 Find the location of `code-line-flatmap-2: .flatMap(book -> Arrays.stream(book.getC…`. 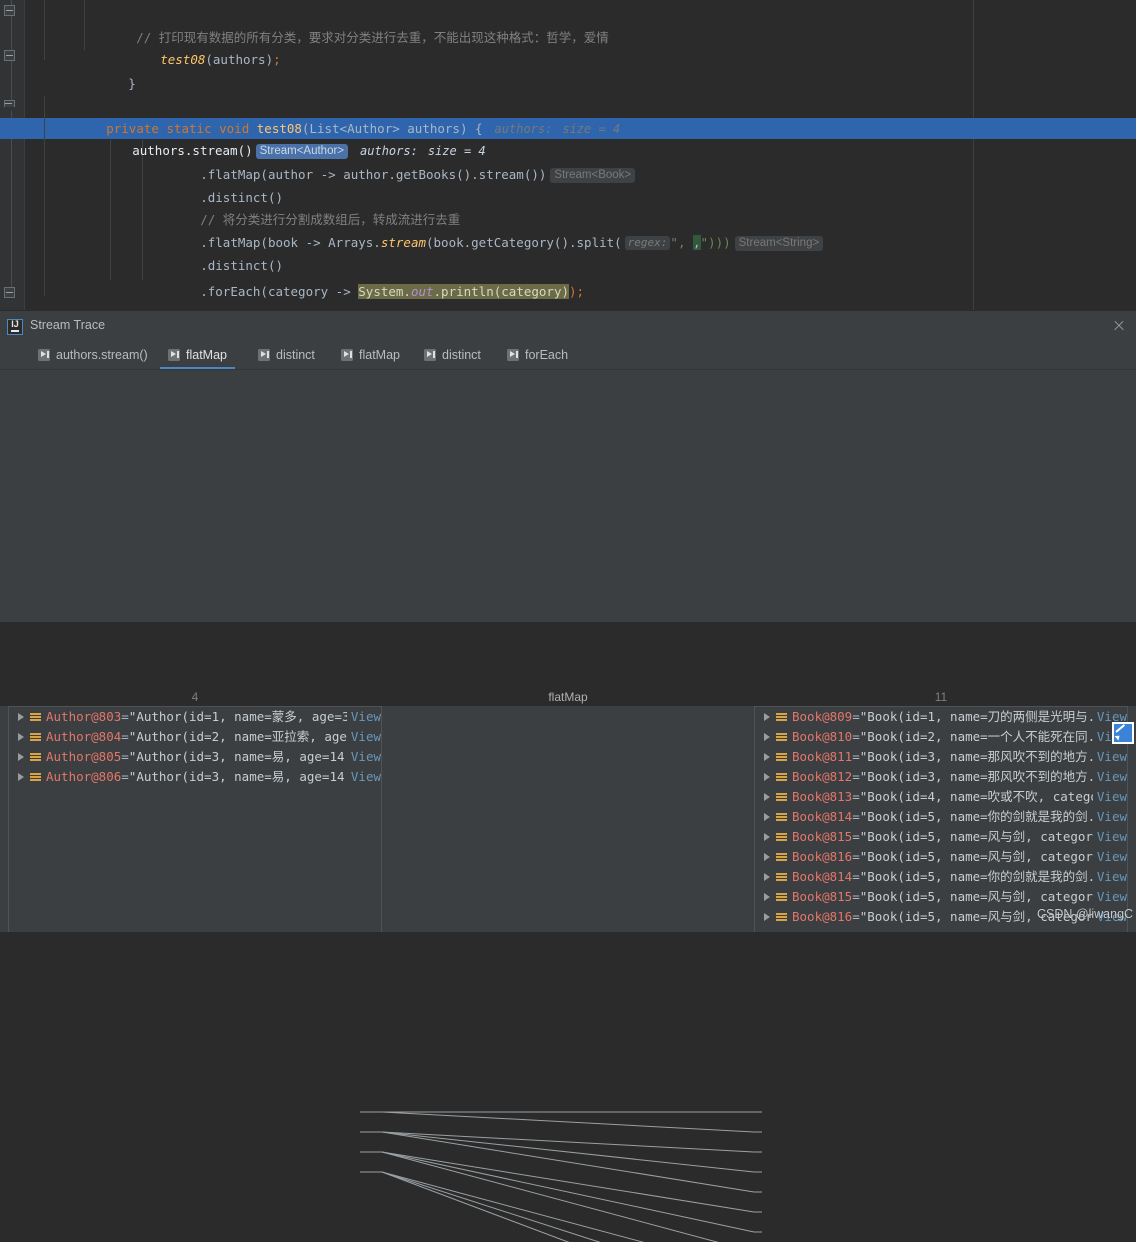

code-line-flatmap-2: .flatMap(book -> Arrays.stream(book.getC… is located at coordinates (580, 232).